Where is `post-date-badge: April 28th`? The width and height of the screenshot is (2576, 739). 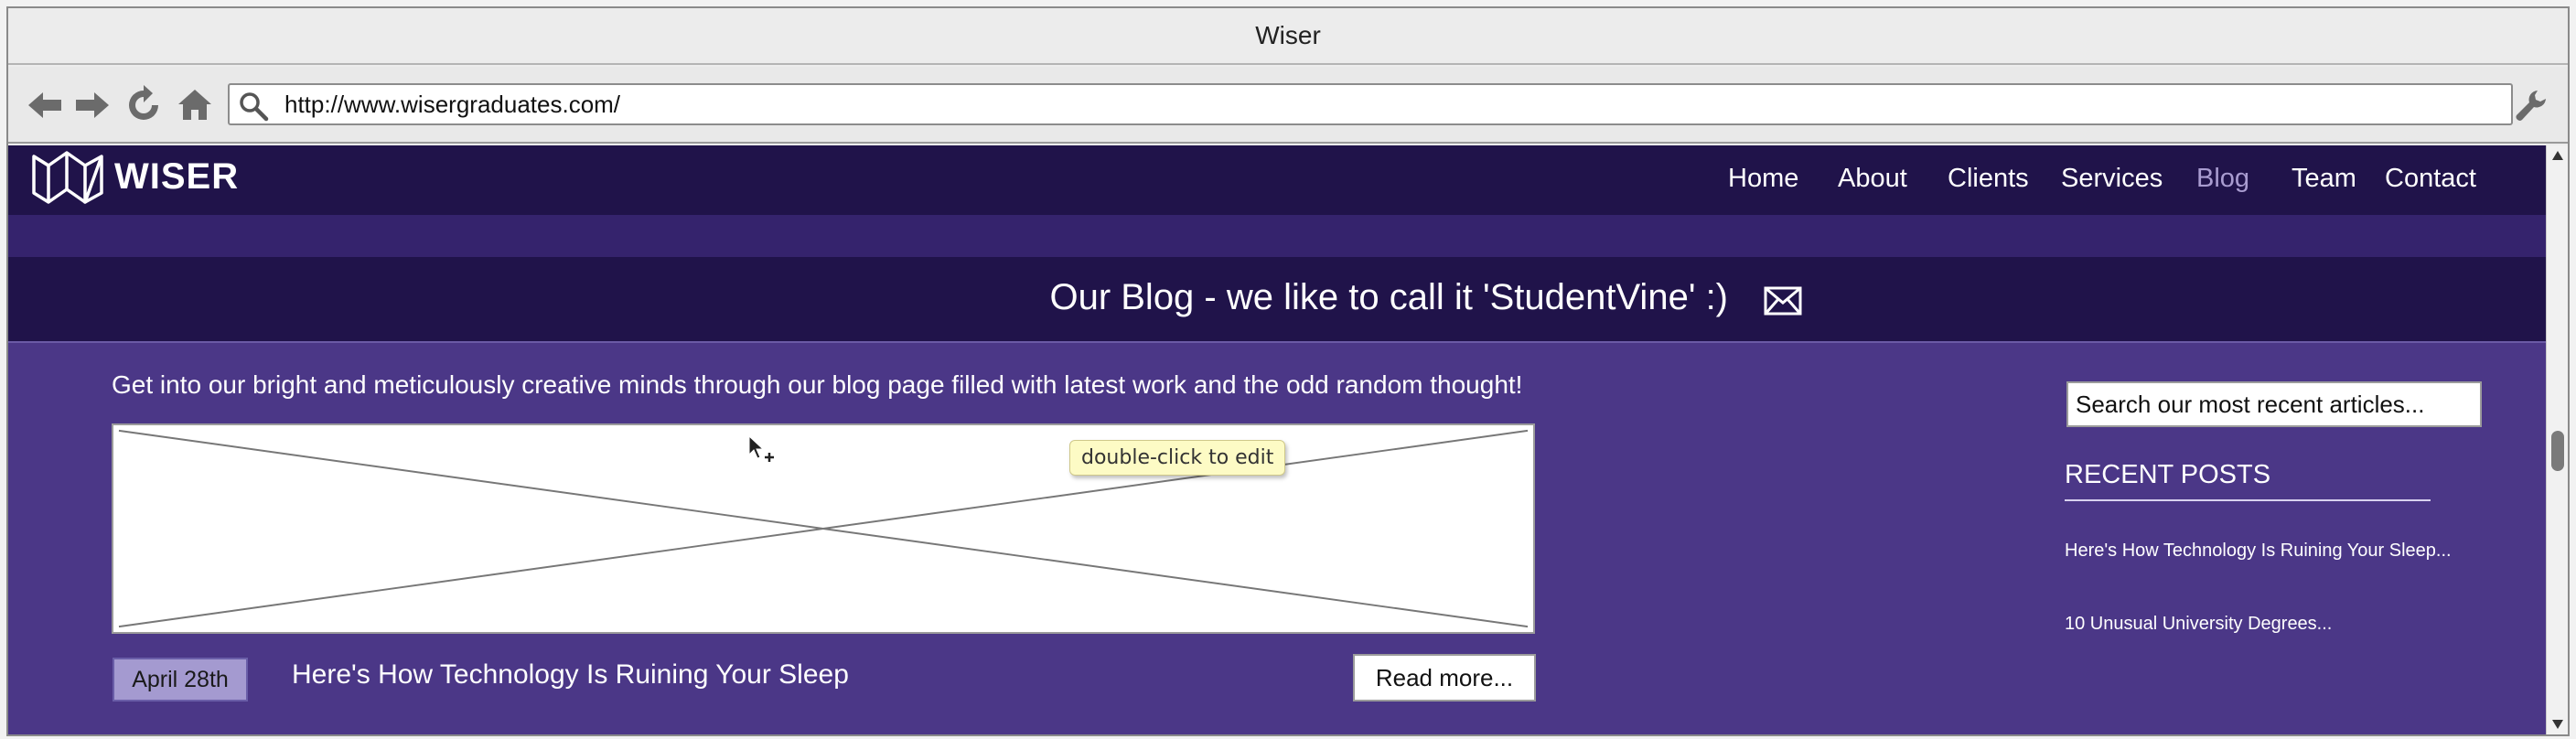
post-date-badge: April 28th is located at coordinates (181, 680).